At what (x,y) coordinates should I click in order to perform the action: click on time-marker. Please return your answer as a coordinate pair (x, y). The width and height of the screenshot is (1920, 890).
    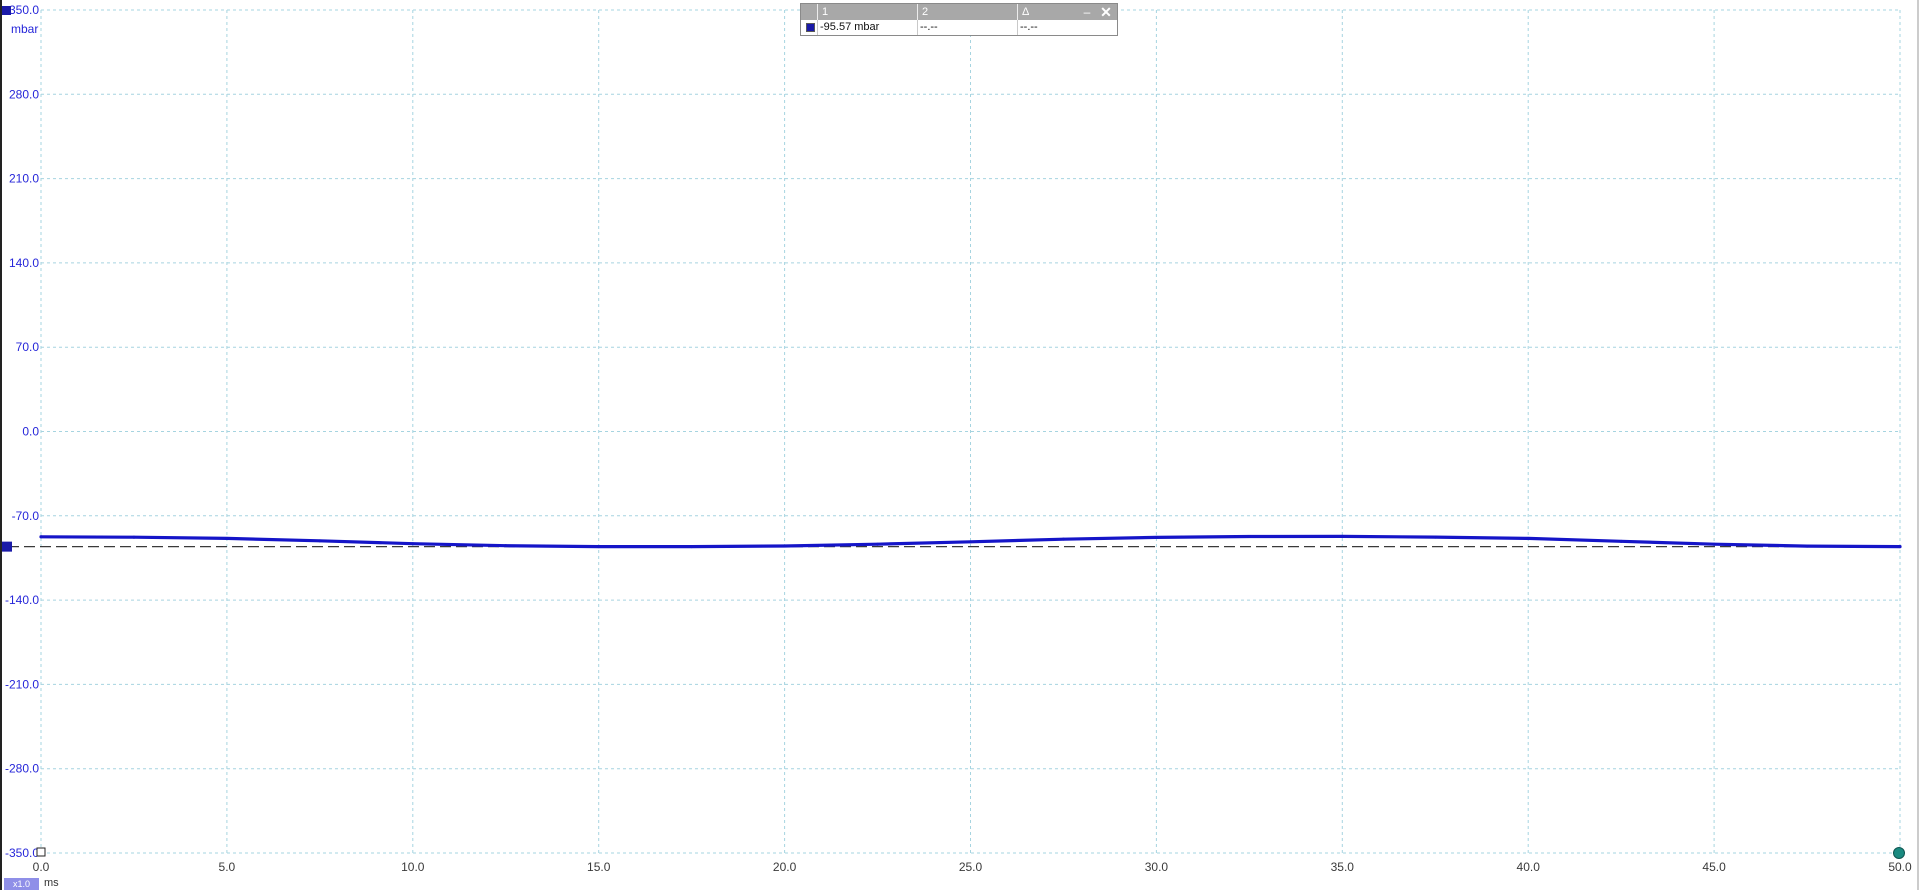
    Looking at the image, I should click on (1899, 853).